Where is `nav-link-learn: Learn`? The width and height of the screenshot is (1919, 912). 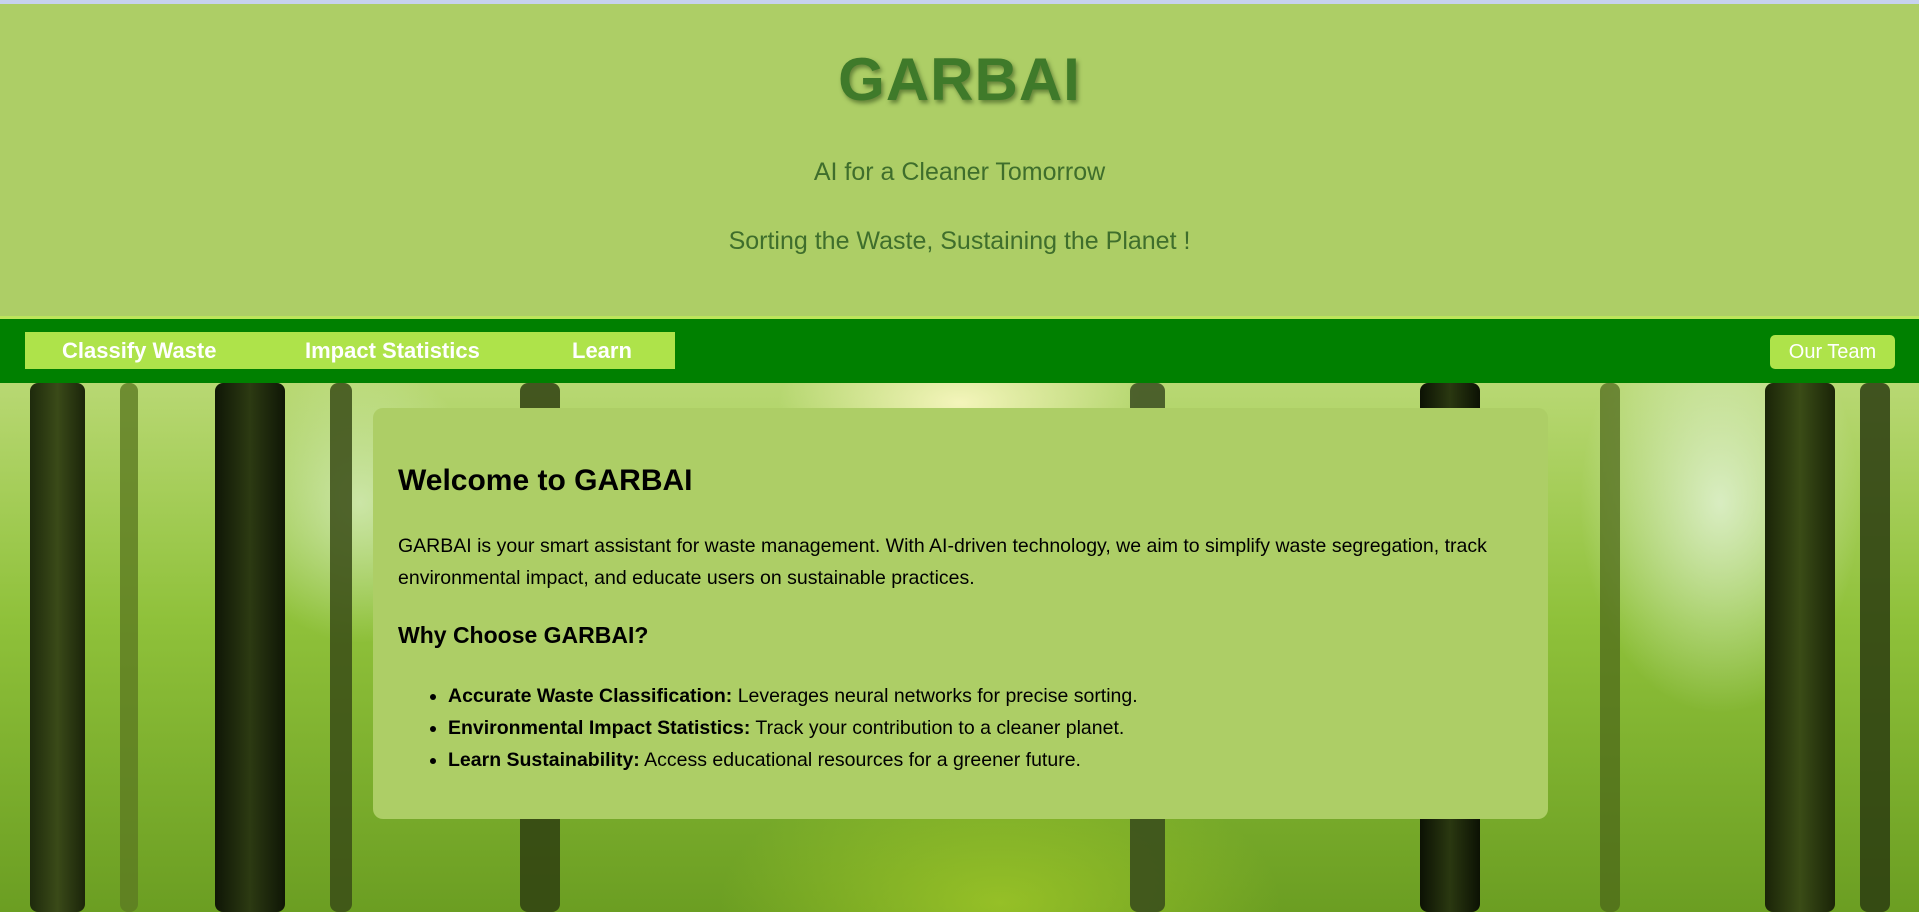 nav-link-learn: Learn is located at coordinates (602, 351).